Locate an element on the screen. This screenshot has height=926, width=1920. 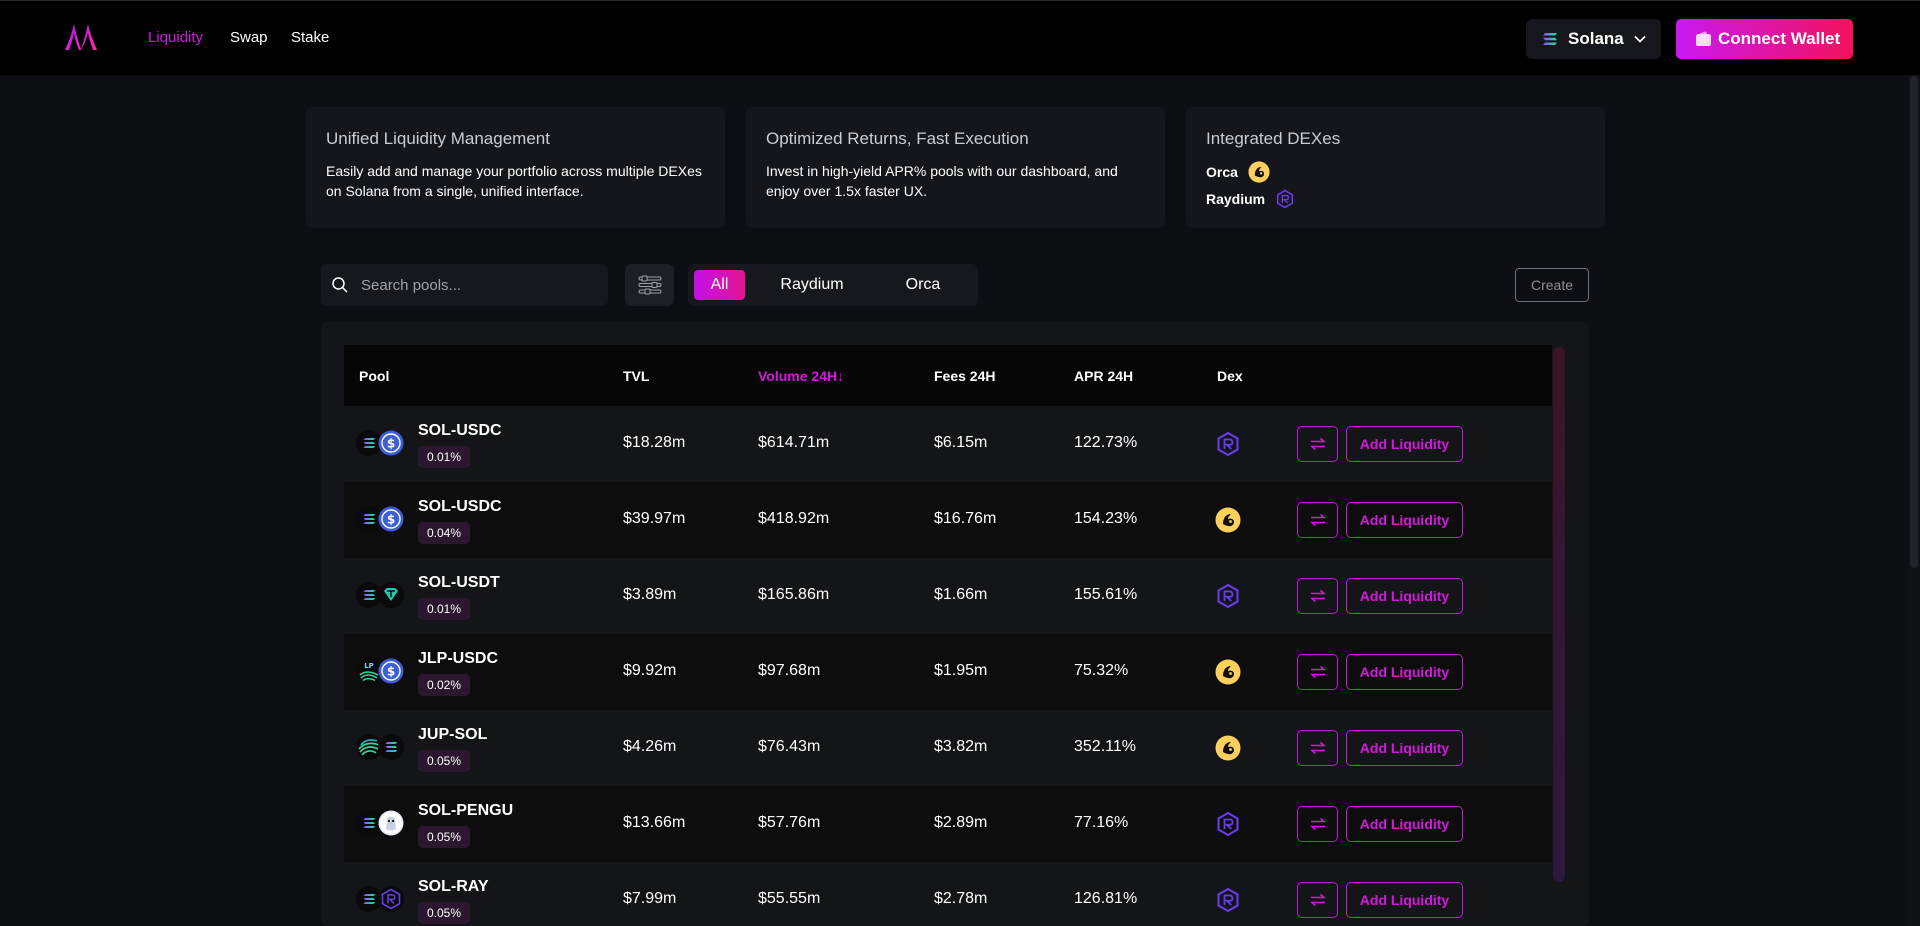
search-input is located at coordinates (481, 285).